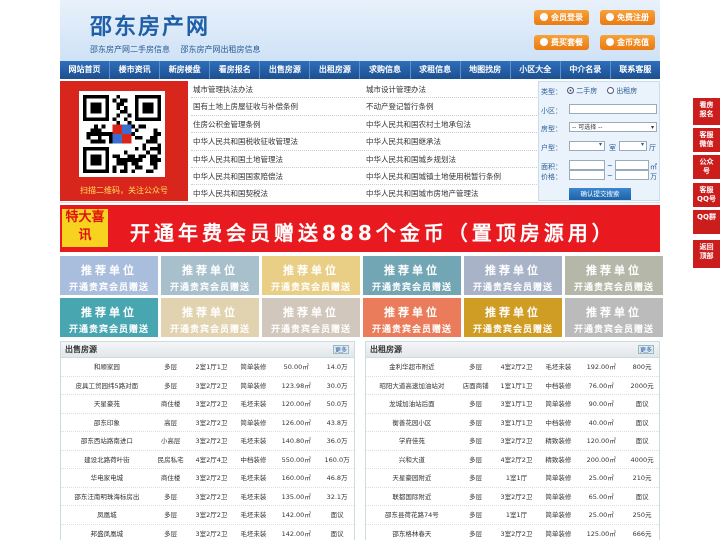  I want to click on nav-item-6: 求购信息, so click(385, 70).